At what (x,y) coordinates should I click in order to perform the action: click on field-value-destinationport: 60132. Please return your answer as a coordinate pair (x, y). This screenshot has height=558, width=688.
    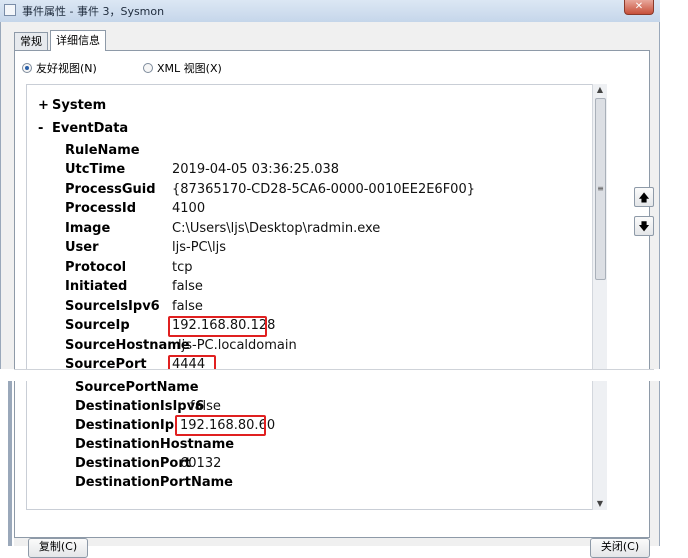
    Looking at the image, I should click on (201, 463).